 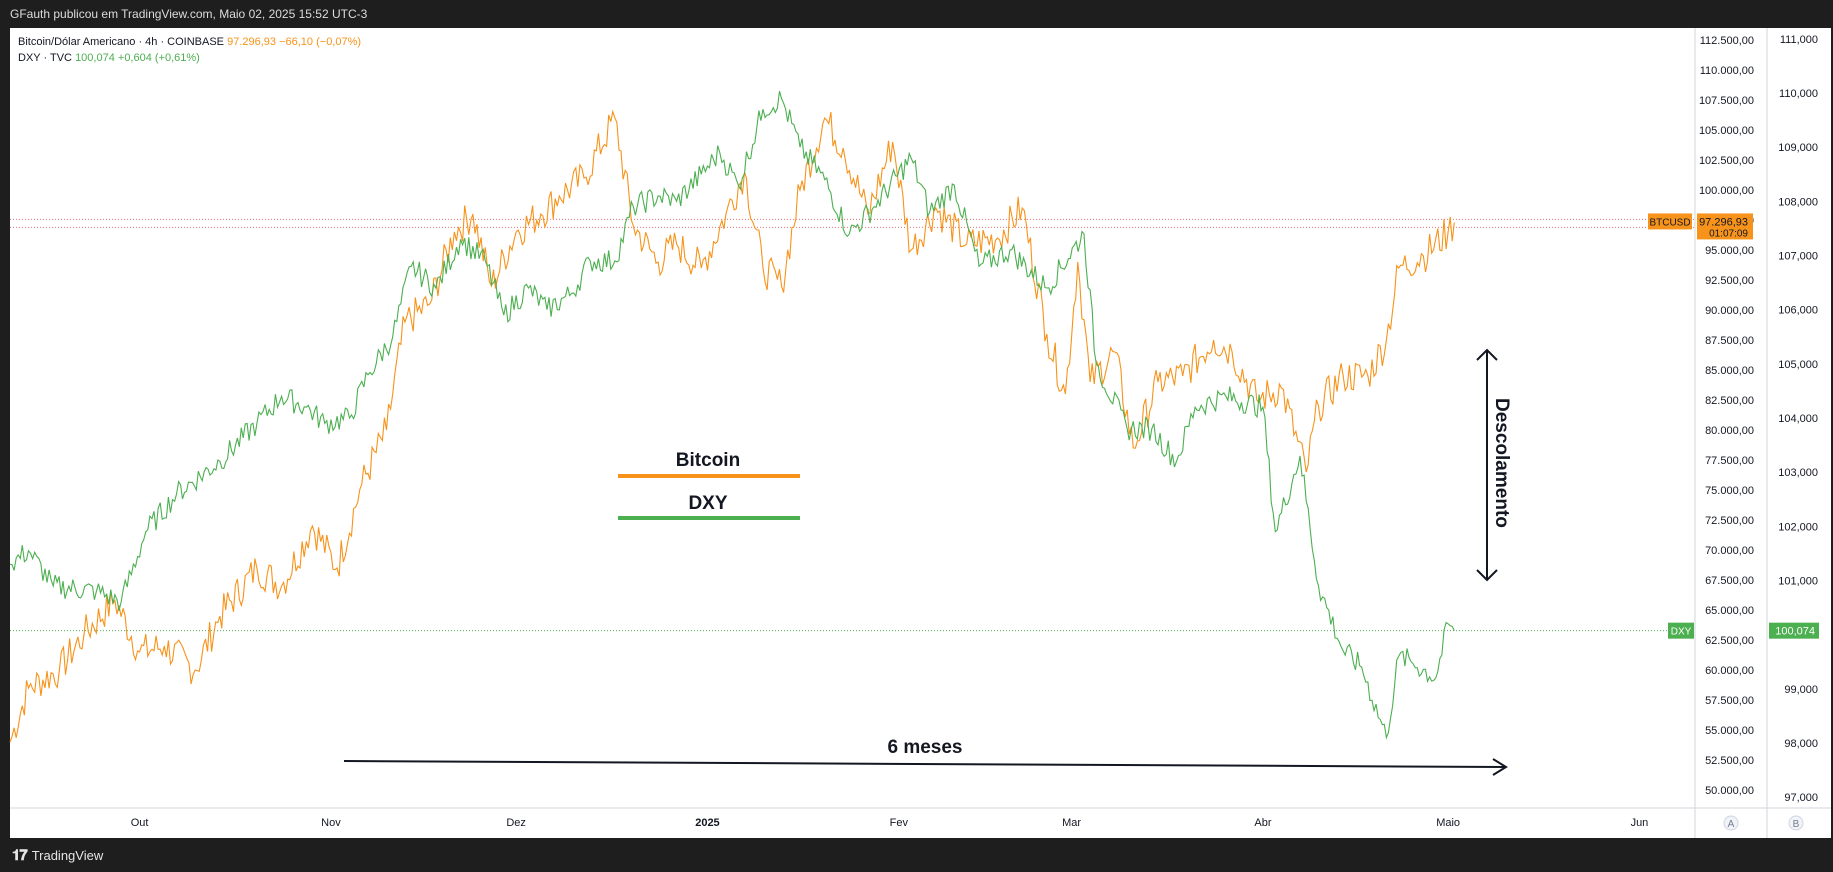 What do you see at coordinates (516, 823) in the screenshot?
I see `time-axis-label: Dez` at bounding box center [516, 823].